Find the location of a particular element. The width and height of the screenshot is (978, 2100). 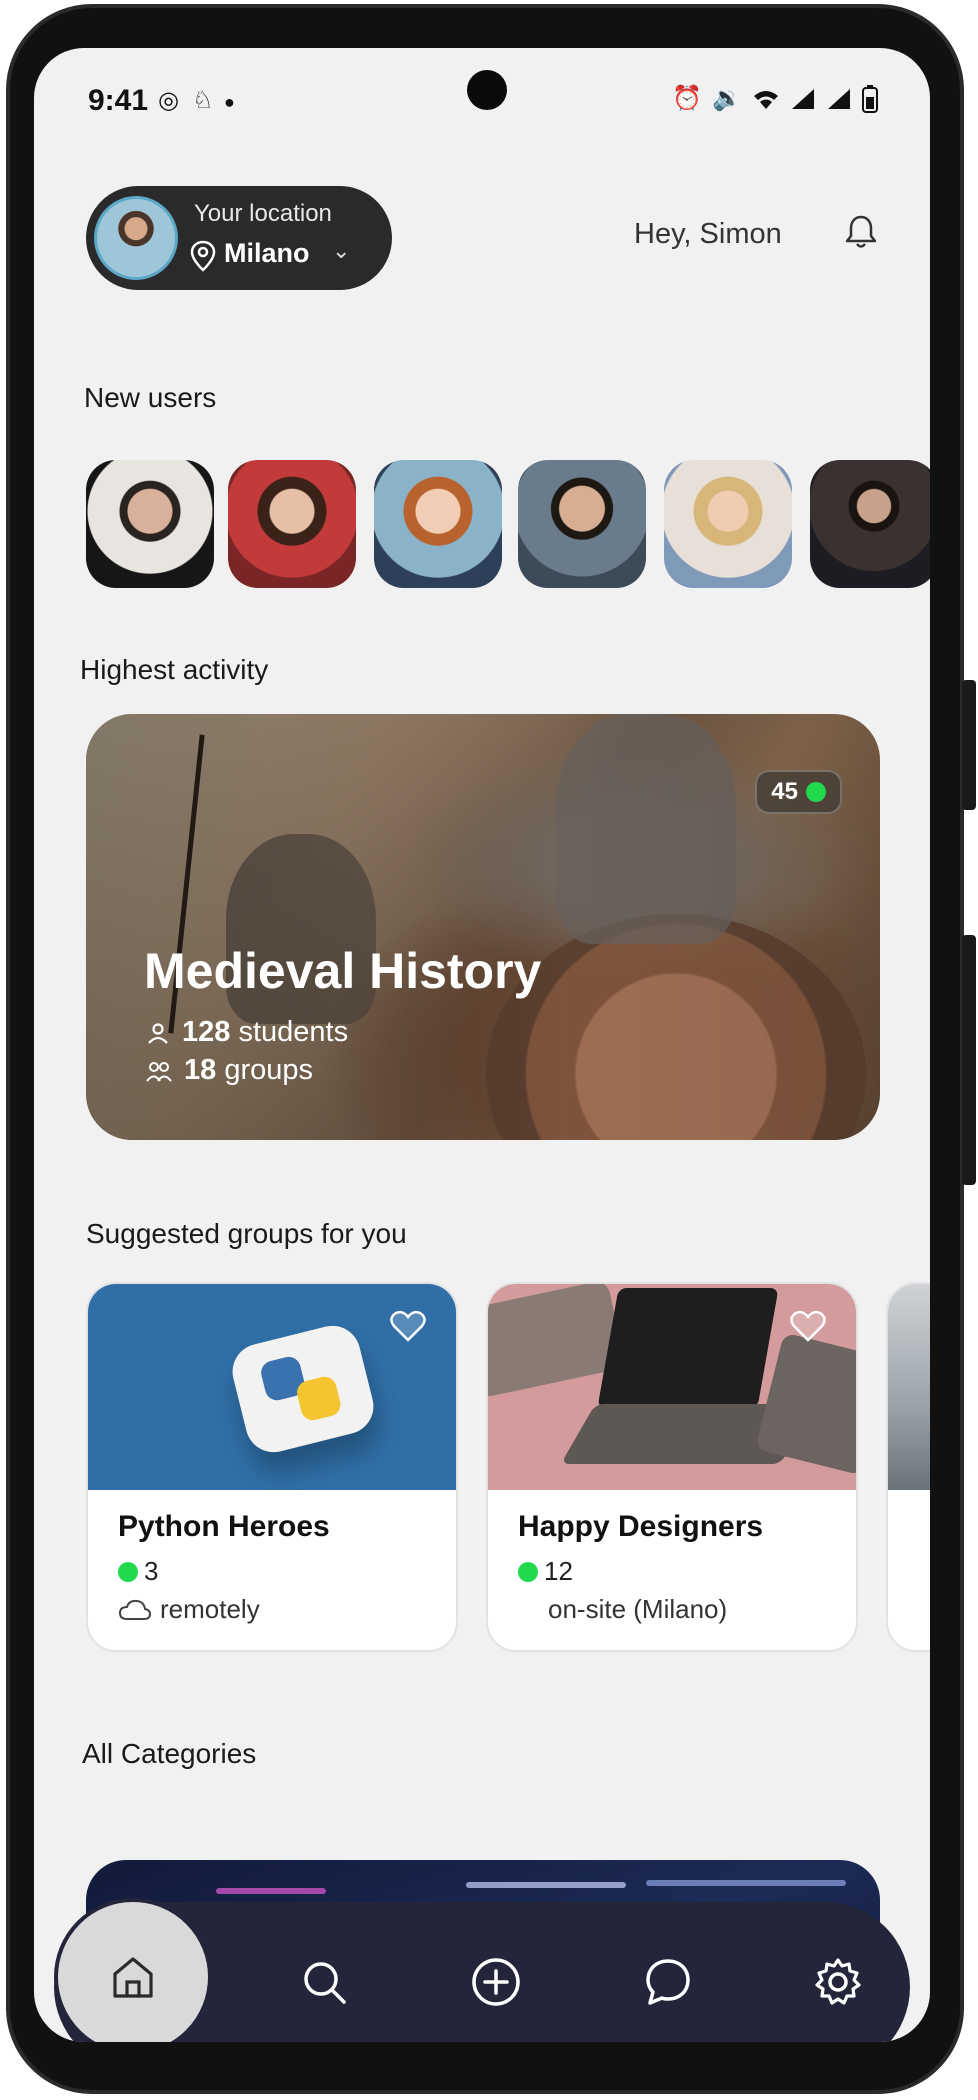

bell-icon is located at coordinates (861, 232).